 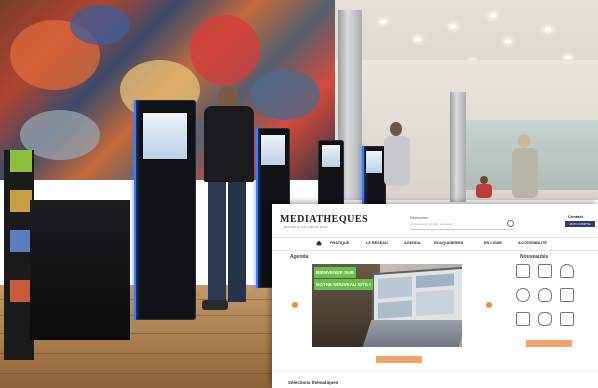 What do you see at coordinates (493, 243) in the screenshot?
I see `nav-item-en-ligne: EN LIGNE` at bounding box center [493, 243].